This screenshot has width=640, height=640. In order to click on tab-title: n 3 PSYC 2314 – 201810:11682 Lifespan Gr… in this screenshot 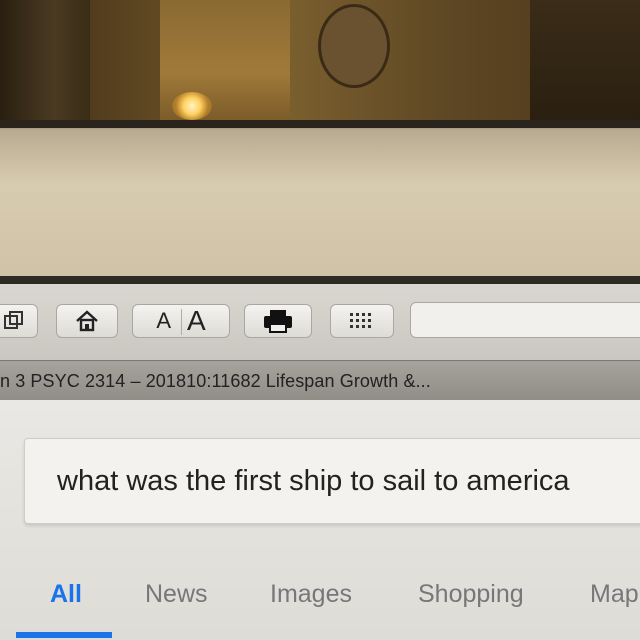, I will do `click(215, 381)`.